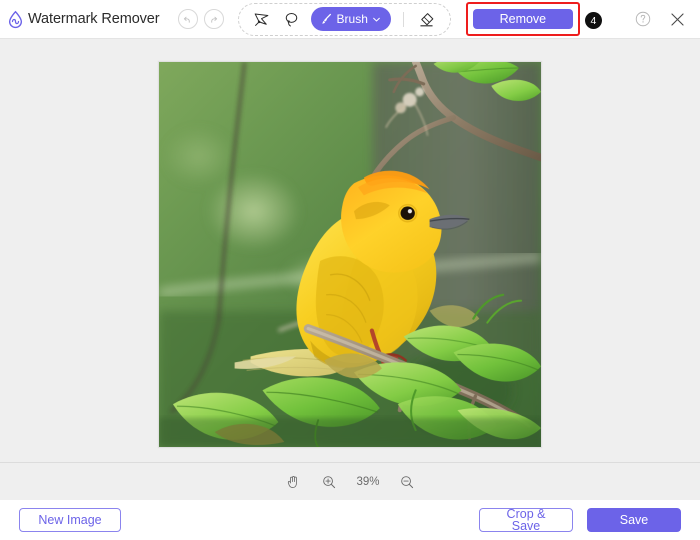  What do you see at coordinates (634, 520) in the screenshot?
I see `save-button: Save` at bounding box center [634, 520].